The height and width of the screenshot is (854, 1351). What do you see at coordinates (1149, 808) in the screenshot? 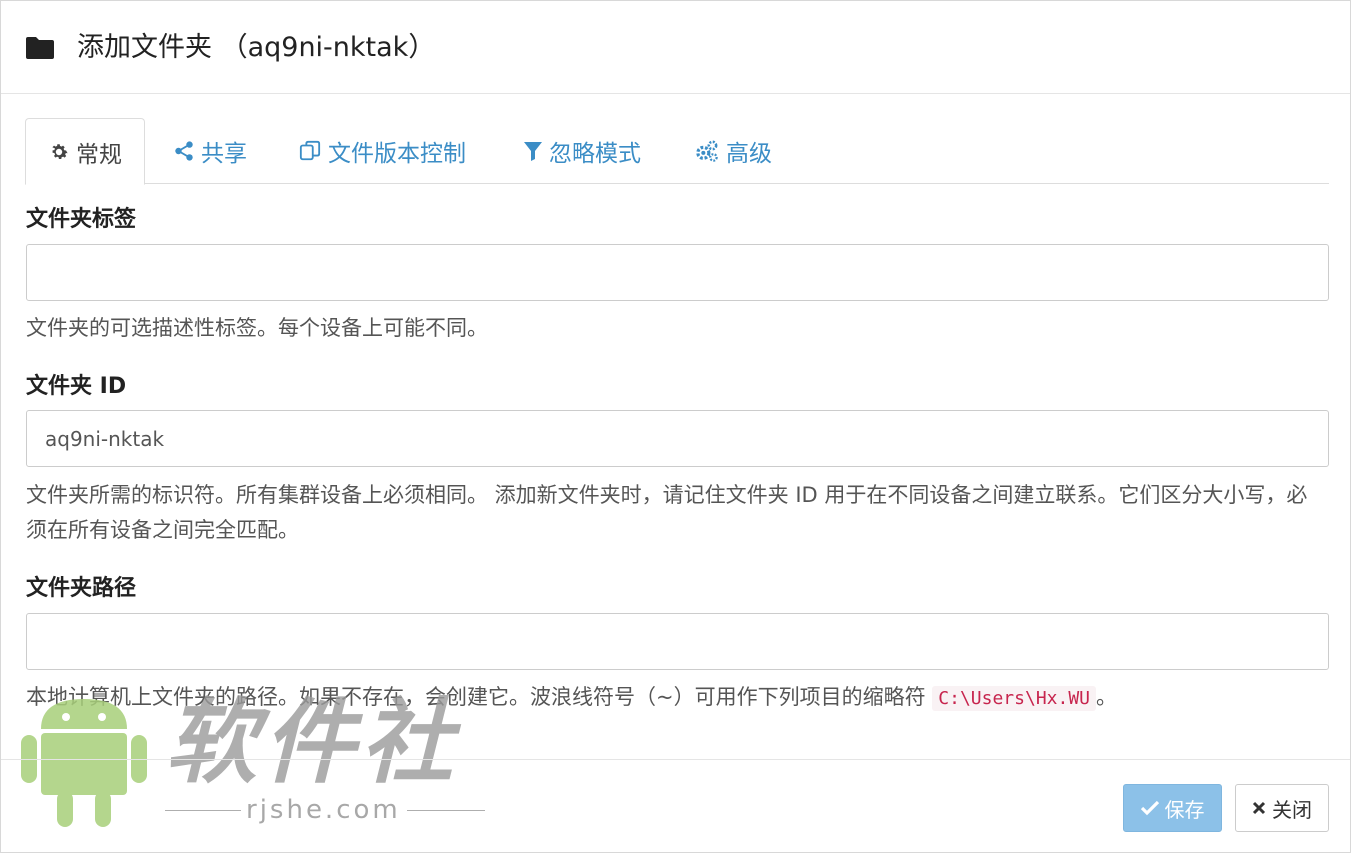
I see `check-icon` at bounding box center [1149, 808].